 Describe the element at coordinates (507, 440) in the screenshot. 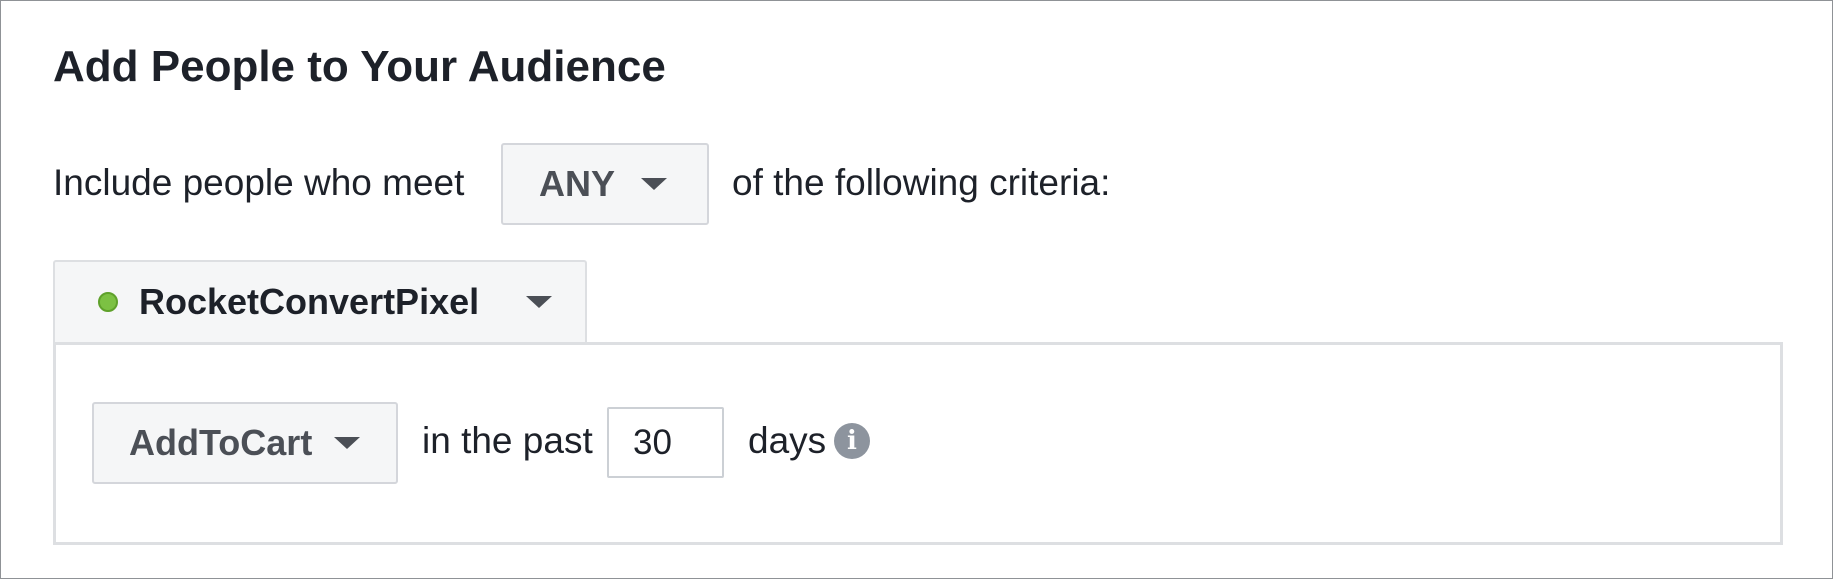

I see `in-the-past-label: in the past` at that location.